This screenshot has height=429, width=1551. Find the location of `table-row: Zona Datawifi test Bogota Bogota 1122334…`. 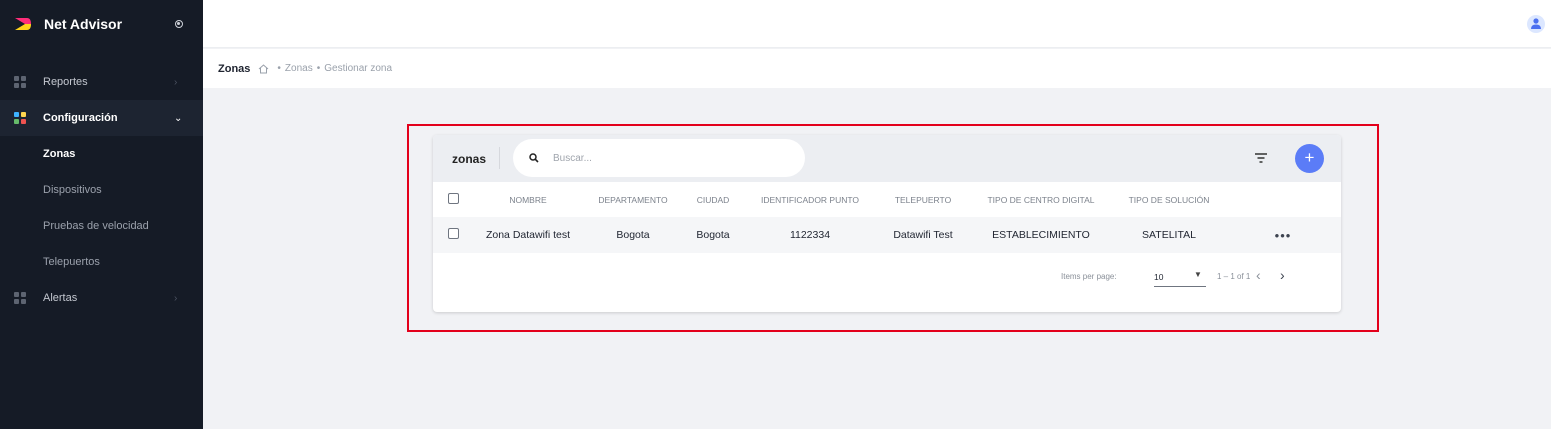

table-row: Zona Datawifi test Bogota Bogota 1122334… is located at coordinates (887, 235).